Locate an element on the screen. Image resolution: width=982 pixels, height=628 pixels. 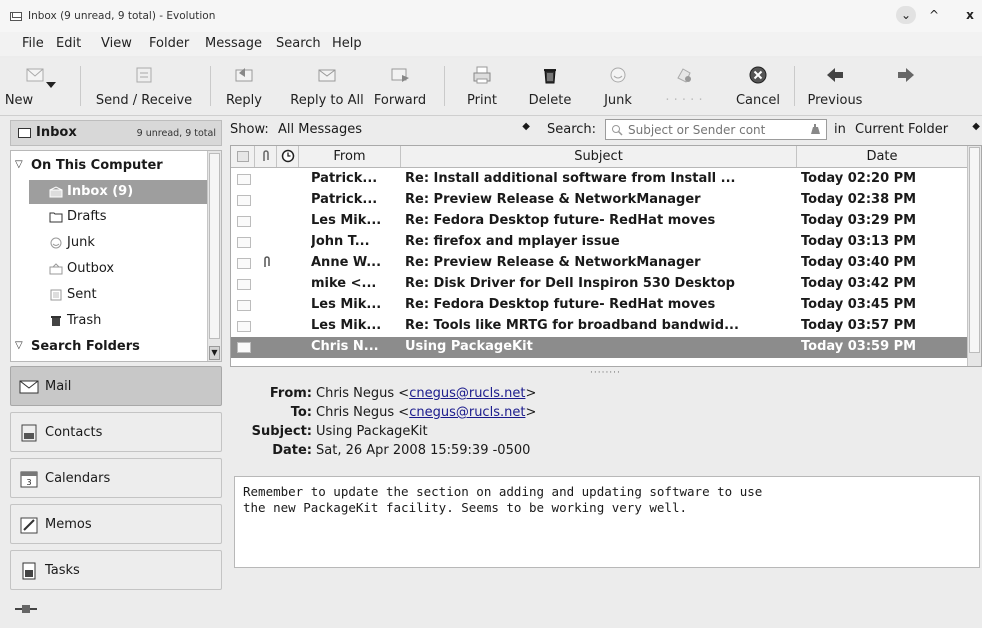
cell-date: Today 03:57 PM is located at coordinates (859, 325).